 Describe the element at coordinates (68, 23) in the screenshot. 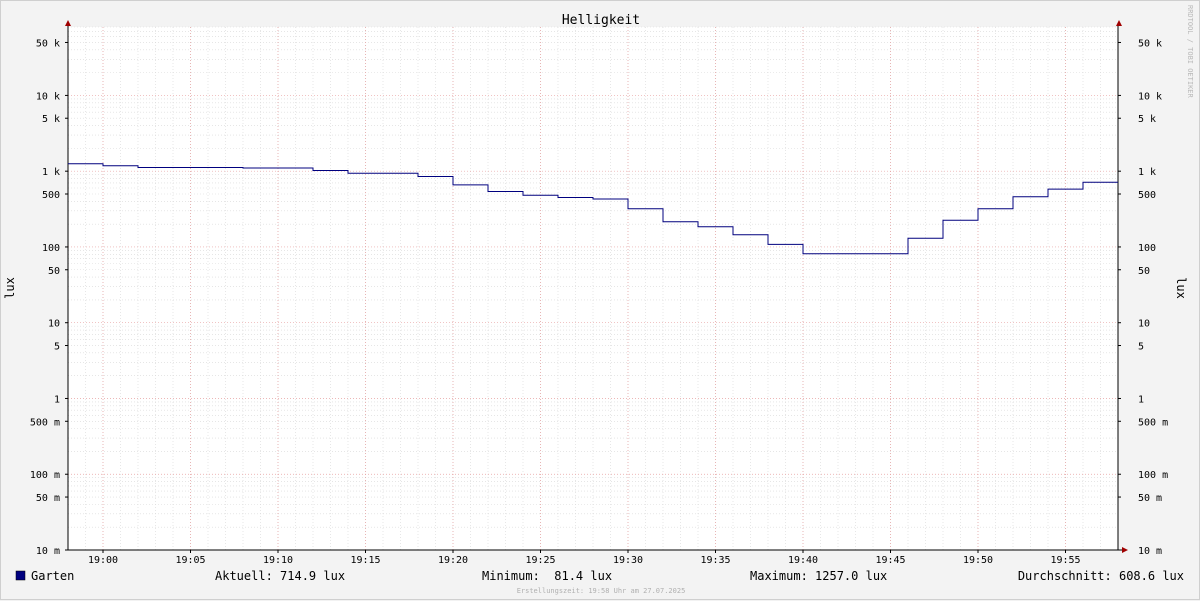

I see `y-axis-arrow-left` at that location.